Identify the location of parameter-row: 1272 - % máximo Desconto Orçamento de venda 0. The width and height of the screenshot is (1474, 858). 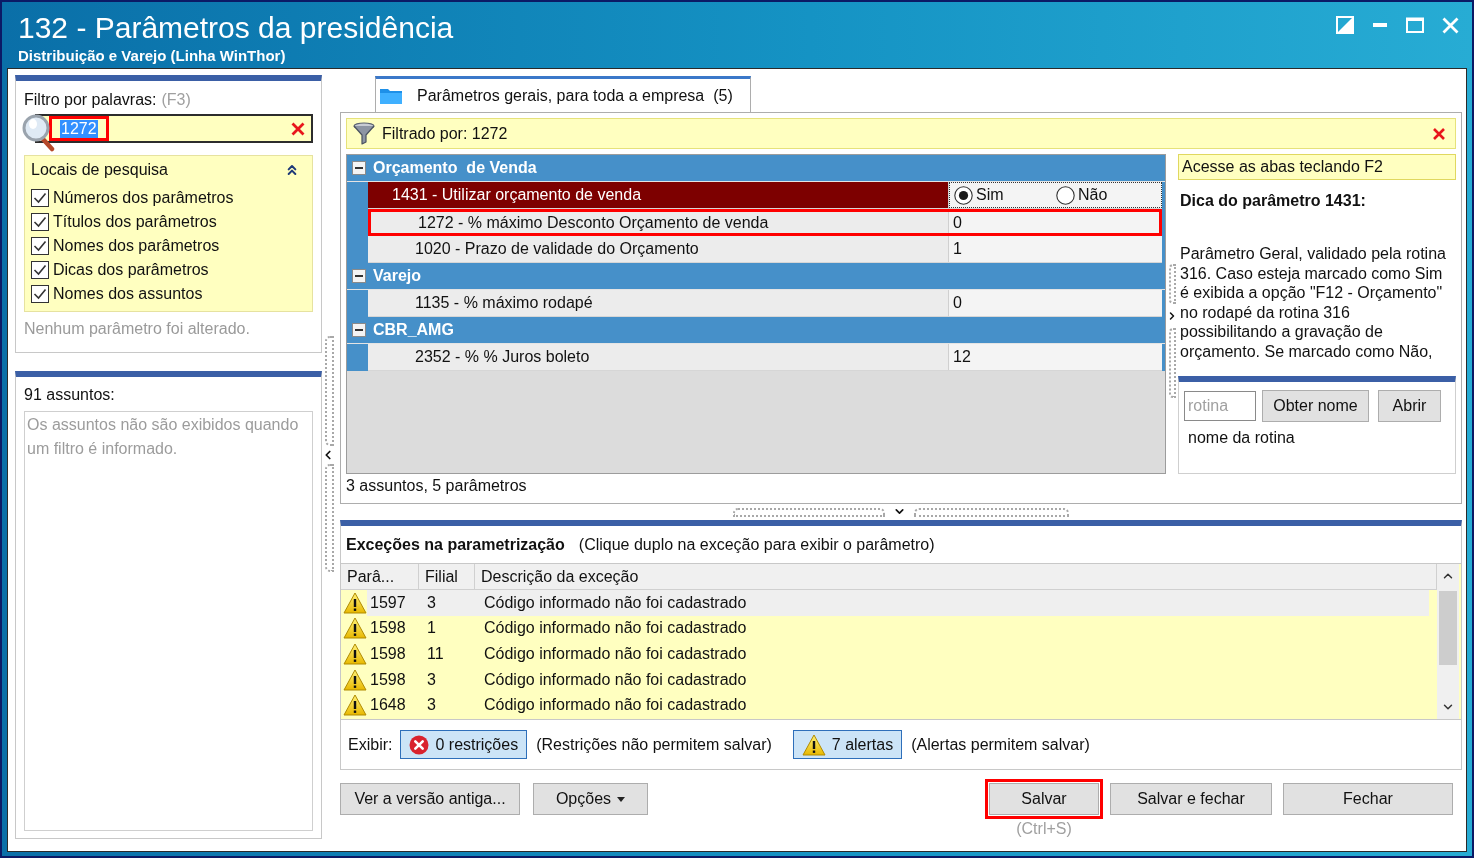
(765, 222).